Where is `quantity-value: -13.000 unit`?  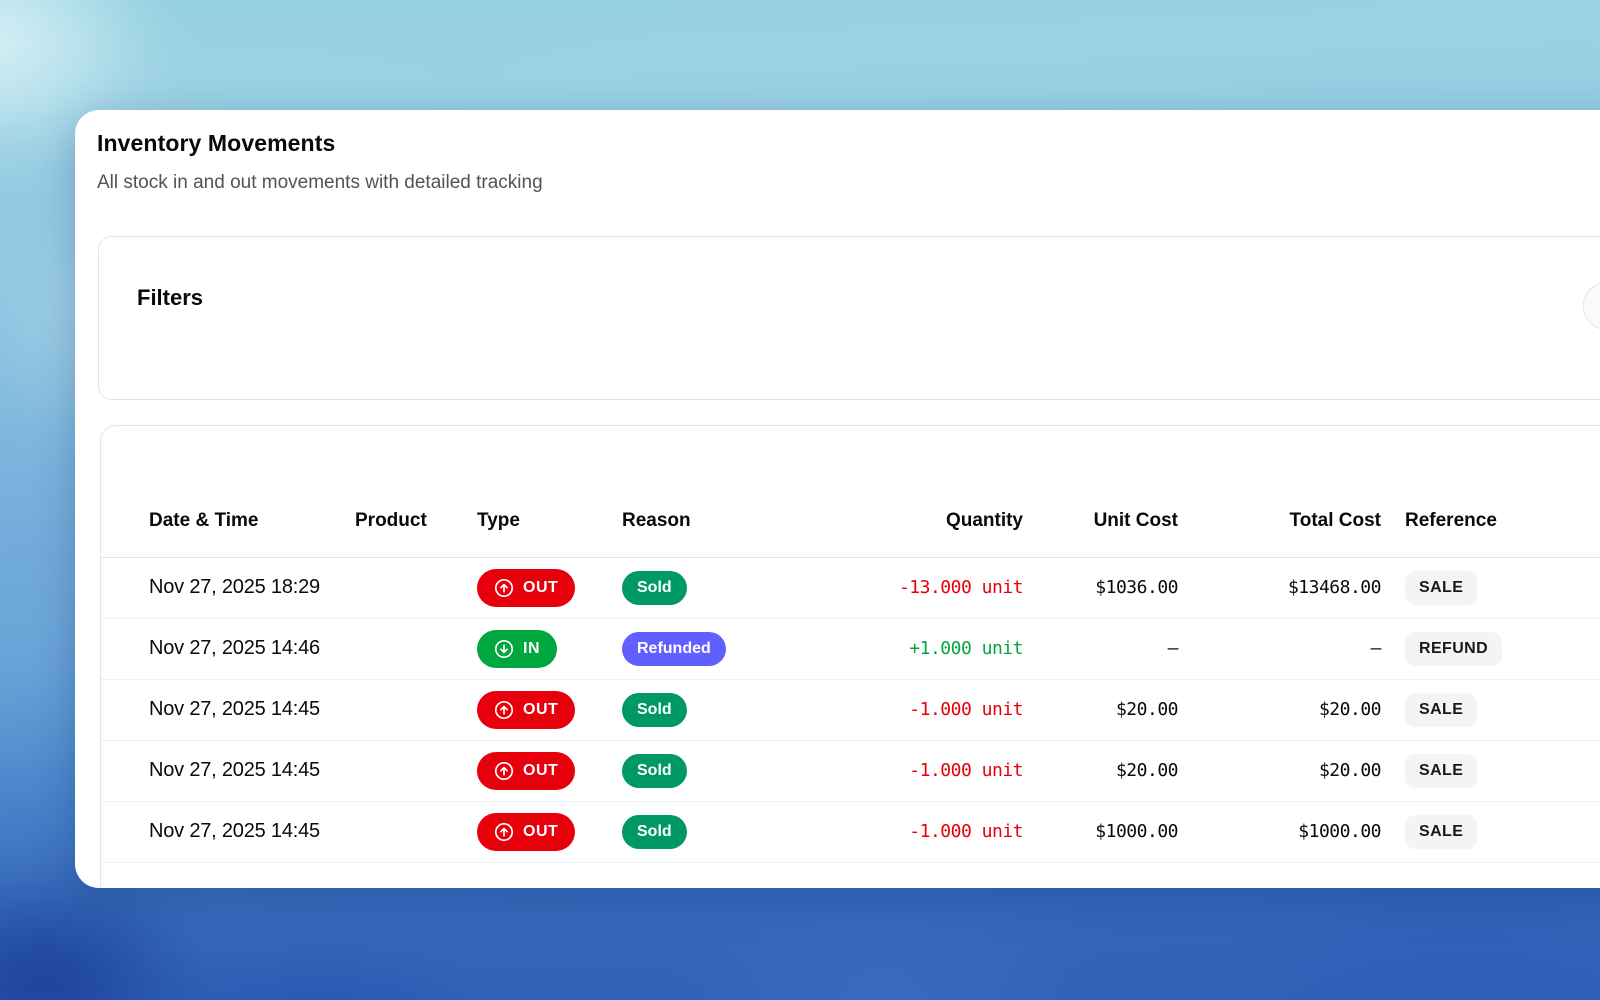 quantity-value: -13.000 unit is located at coordinates (961, 587).